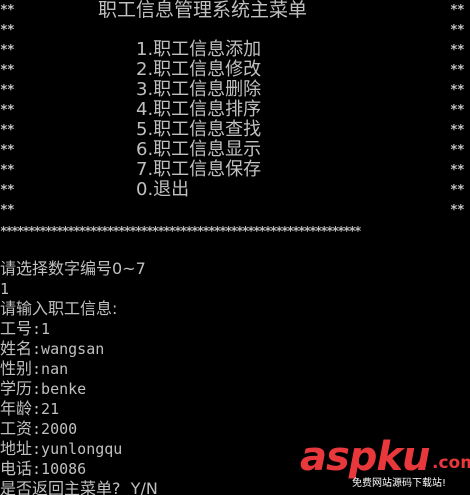  I want to click on field-label: 年龄, so click(16, 408).